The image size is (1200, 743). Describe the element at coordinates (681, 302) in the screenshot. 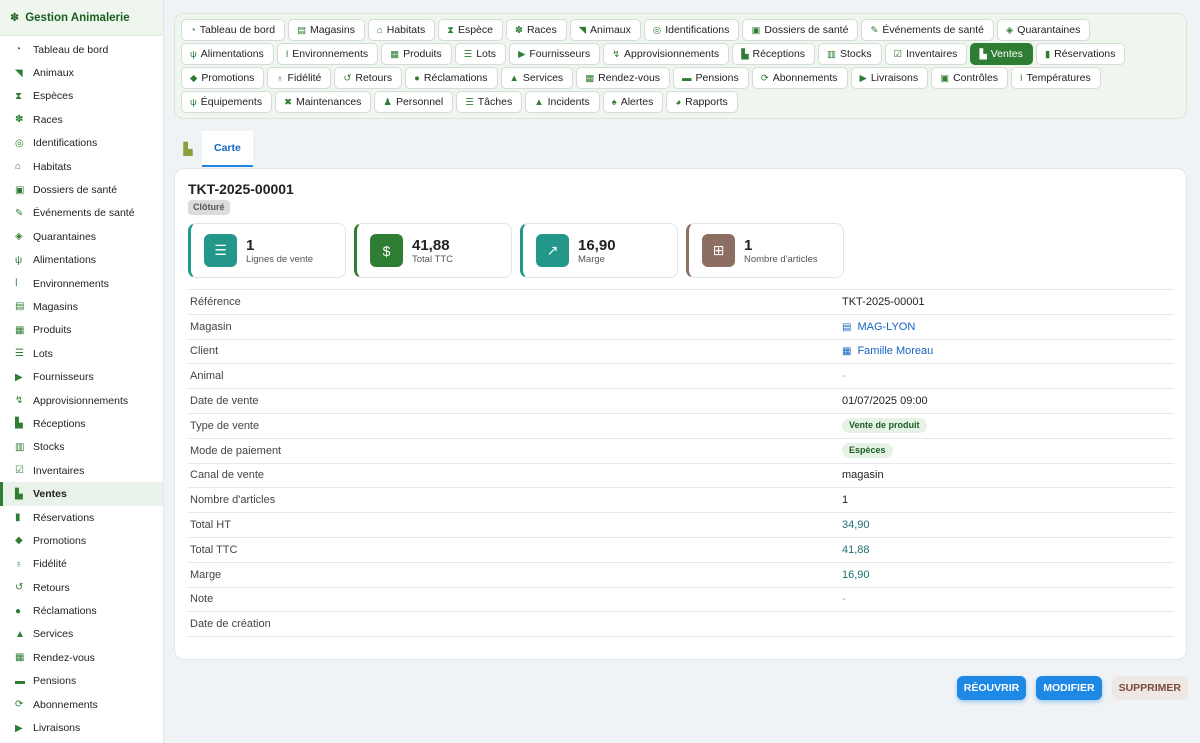

I see `table-row: Référence TKT-2025-00001` at that location.